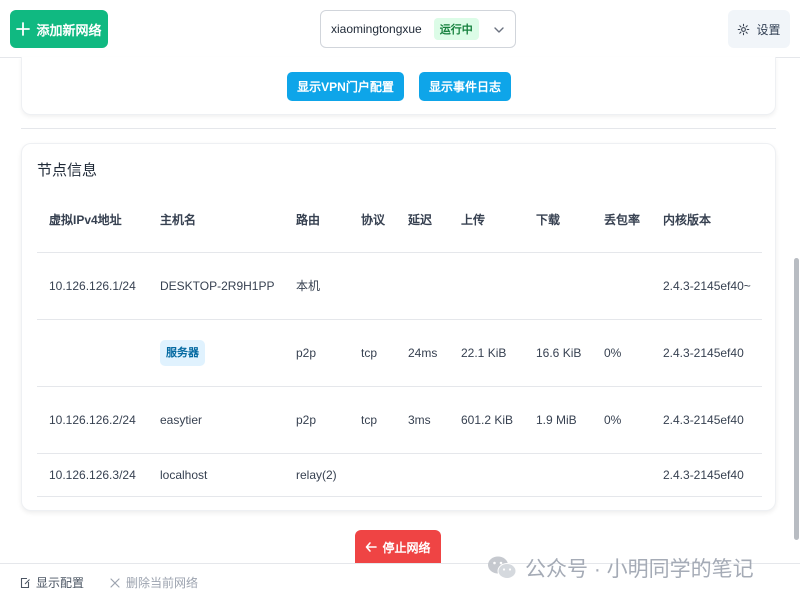 This screenshot has width=800, height=600. What do you see at coordinates (486, 353) in the screenshot?
I see `cell-upload: 22.1 KiB` at bounding box center [486, 353].